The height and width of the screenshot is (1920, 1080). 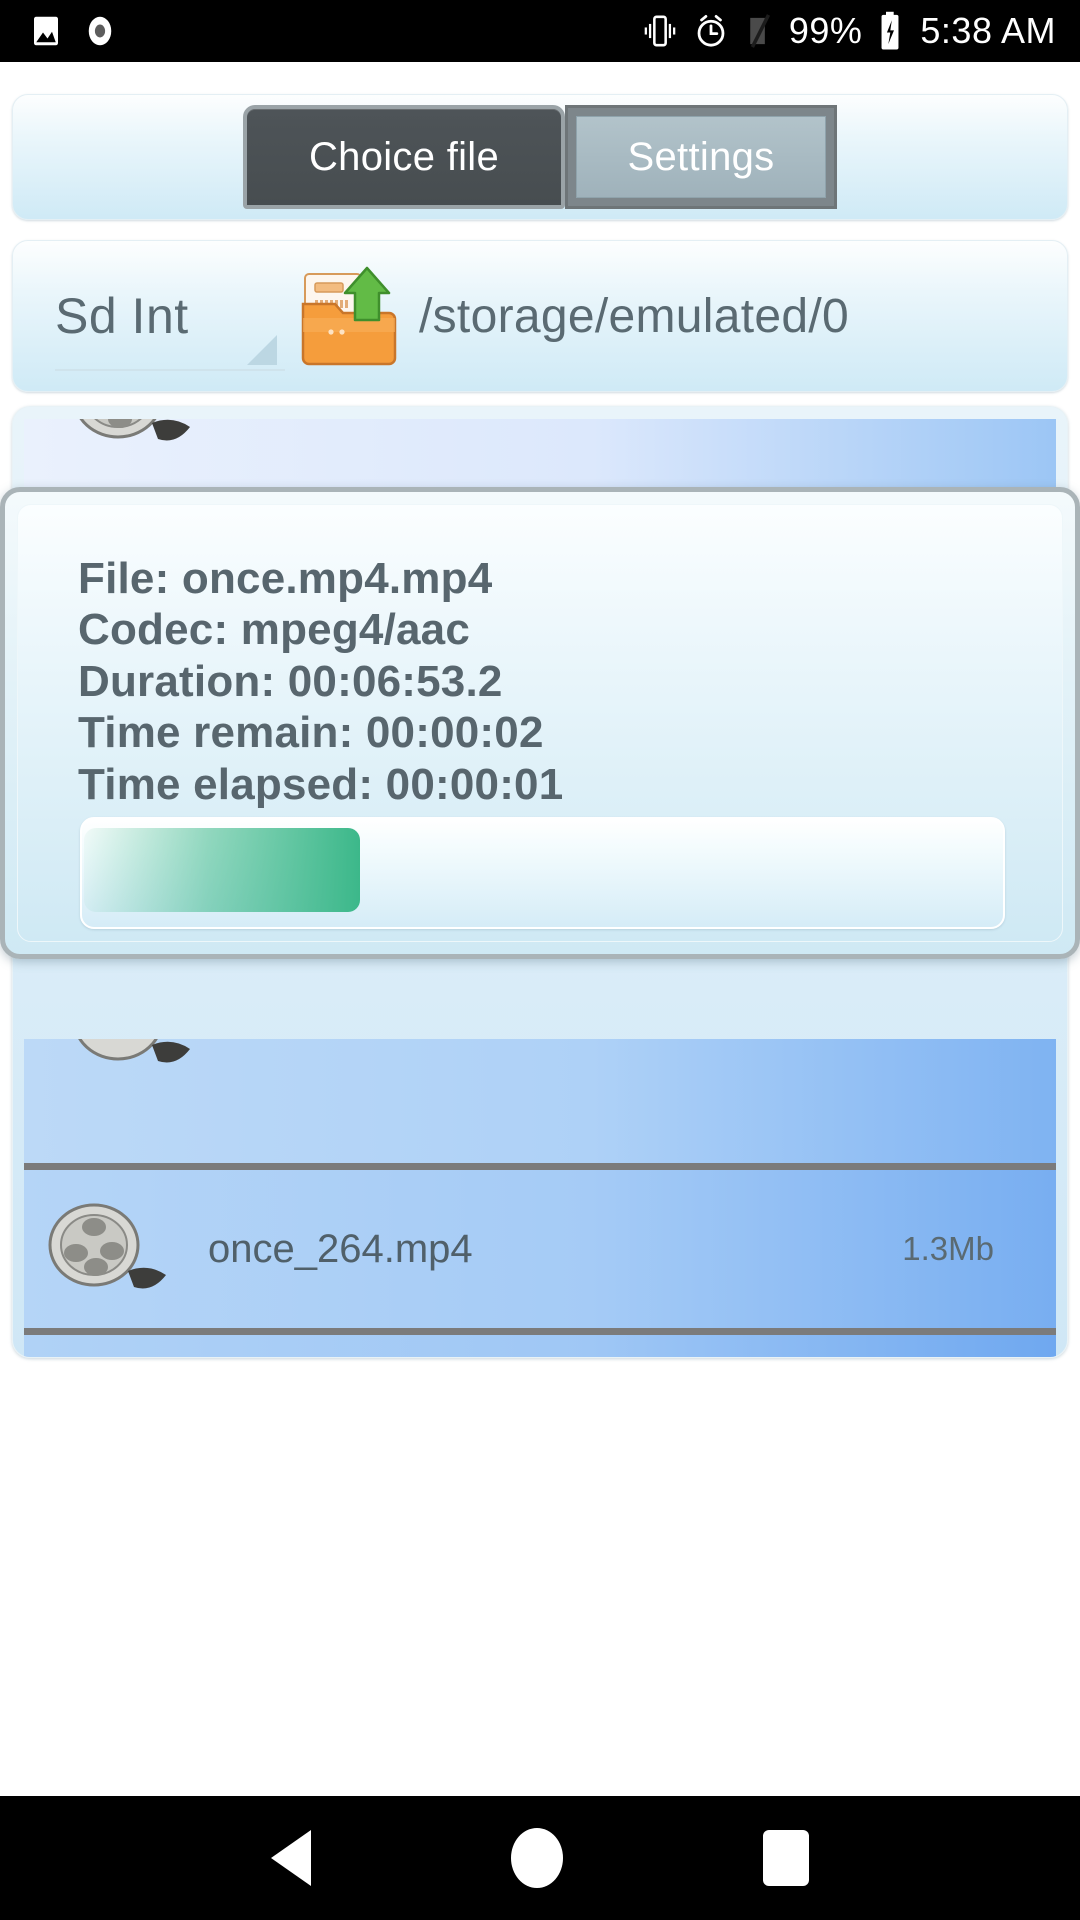 What do you see at coordinates (988, 30) in the screenshot?
I see `status-bar-clock: 5:38 AM` at bounding box center [988, 30].